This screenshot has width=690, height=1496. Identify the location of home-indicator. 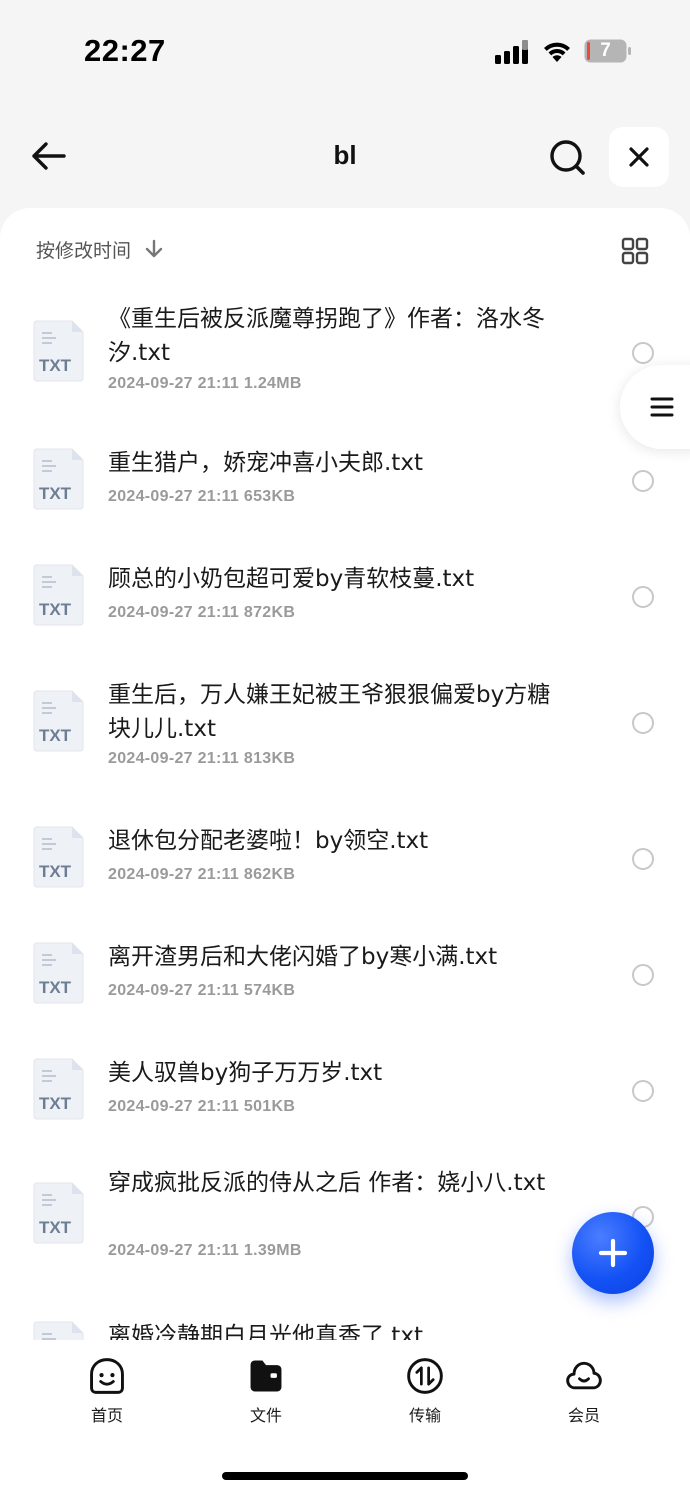
(345, 1476).